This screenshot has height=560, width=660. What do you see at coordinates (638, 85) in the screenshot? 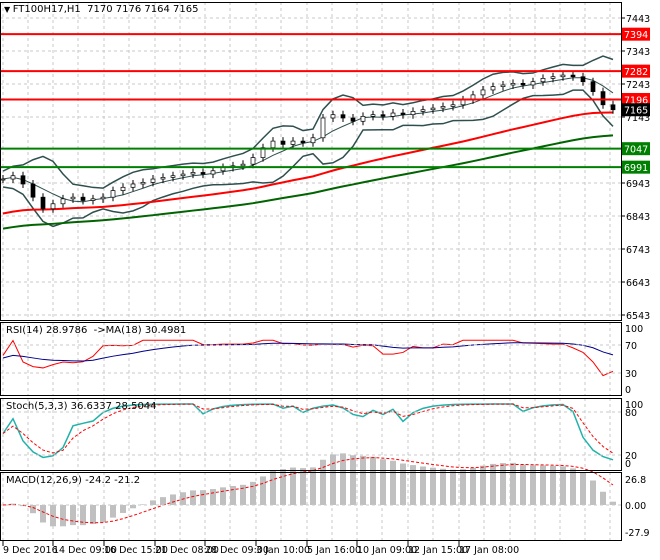
I see `price-tick-label: 7243` at bounding box center [638, 85].